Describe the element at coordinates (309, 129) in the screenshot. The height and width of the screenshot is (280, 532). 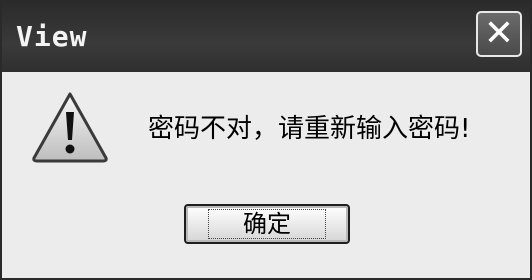
I see `dialog-message: 密码不对，请重新输入密码!` at that location.